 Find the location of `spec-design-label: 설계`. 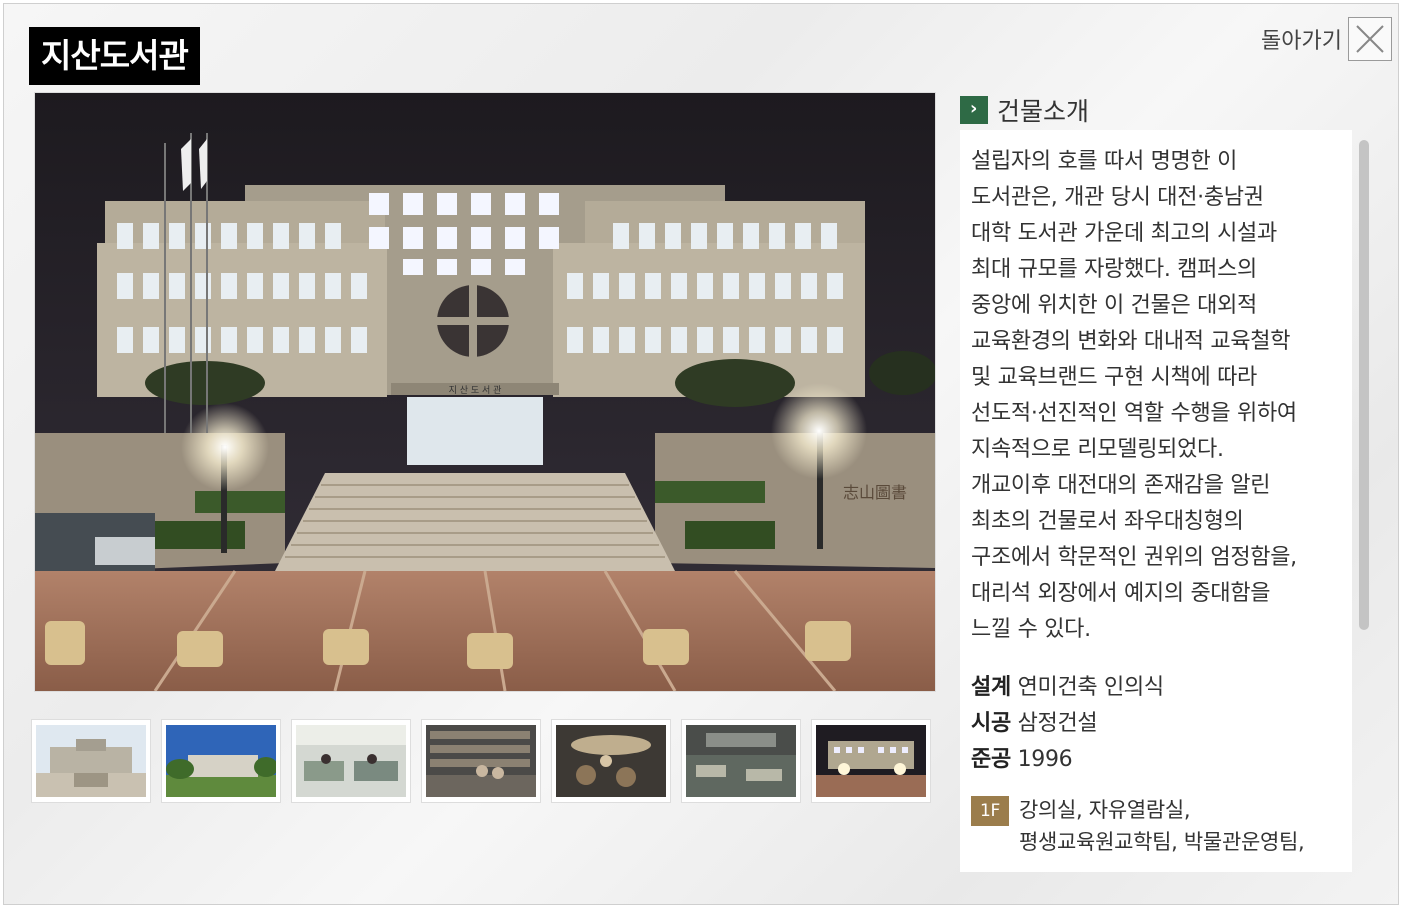

spec-design-label: 설계 is located at coordinates (991, 687).